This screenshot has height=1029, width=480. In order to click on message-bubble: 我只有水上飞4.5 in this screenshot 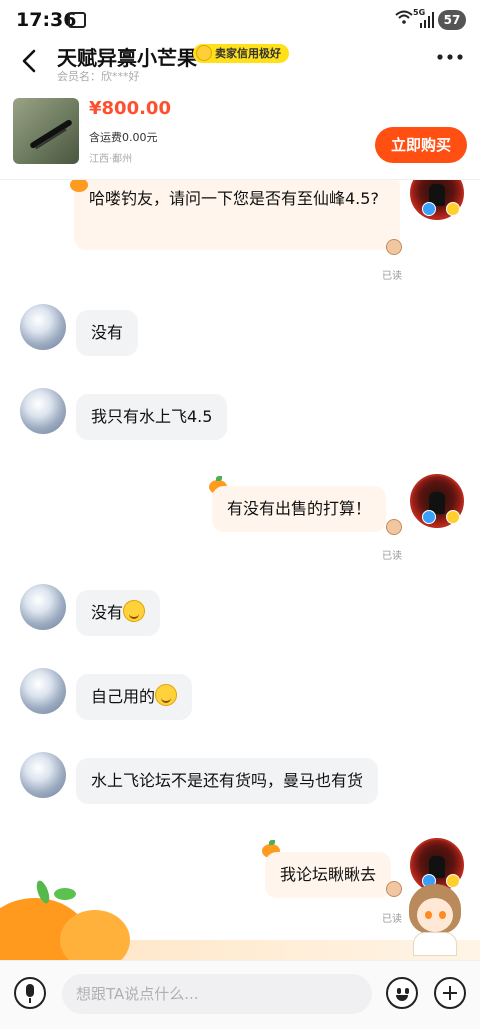, I will do `click(152, 417)`.